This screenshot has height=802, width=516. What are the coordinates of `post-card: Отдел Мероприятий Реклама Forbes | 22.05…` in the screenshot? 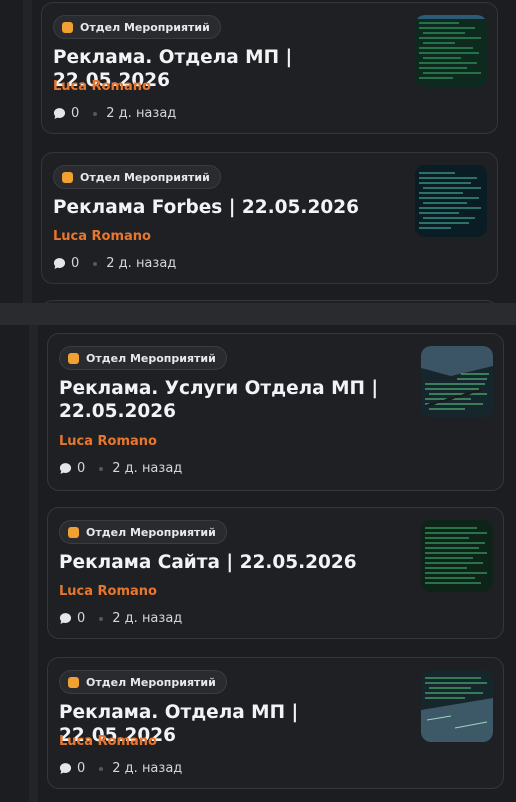 It's located at (269, 218).